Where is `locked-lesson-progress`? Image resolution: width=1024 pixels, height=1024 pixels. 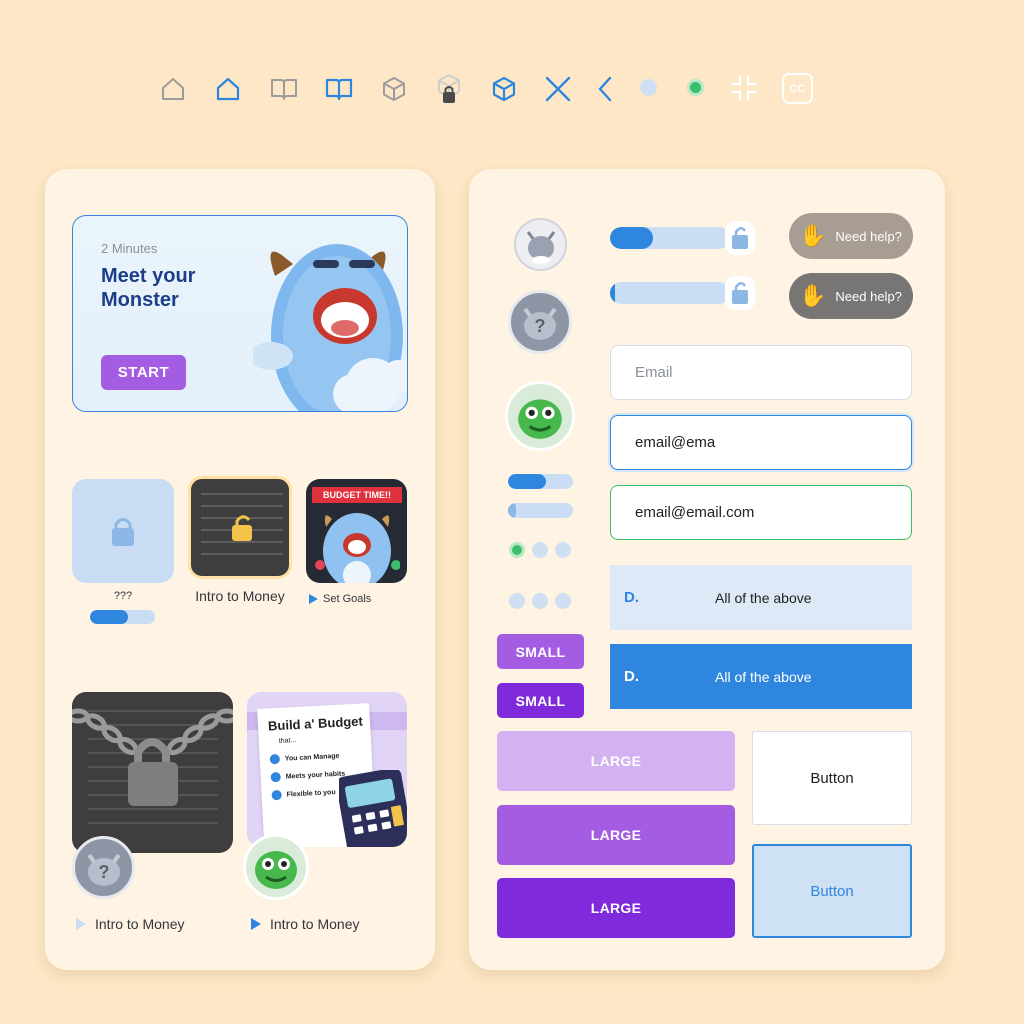 locked-lesson-progress is located at coordinates (122, 617).